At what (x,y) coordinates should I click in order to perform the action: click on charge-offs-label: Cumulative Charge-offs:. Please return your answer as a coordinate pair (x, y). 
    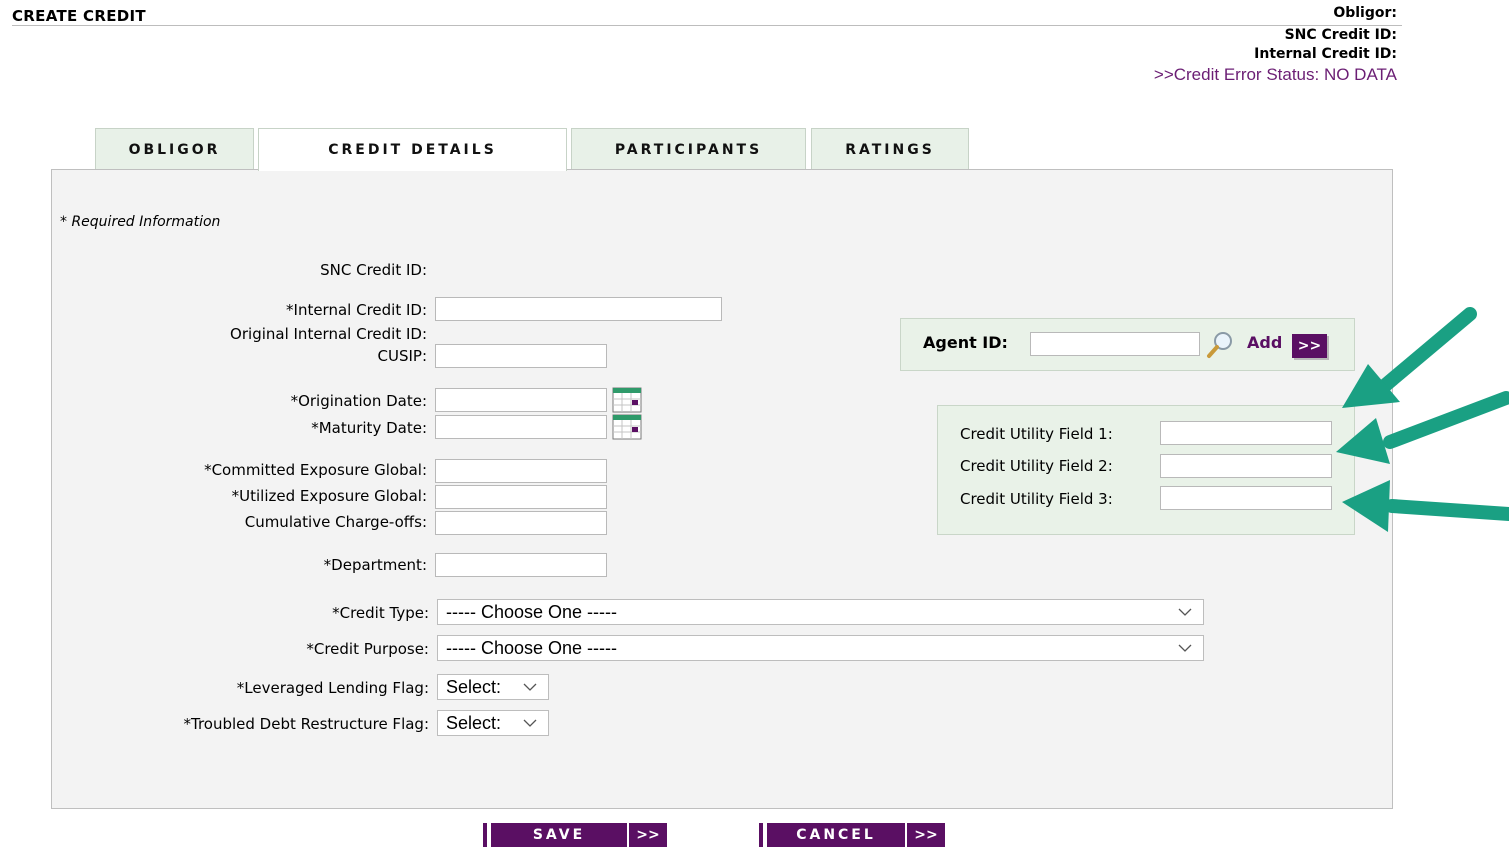
    Looking at the image, I should click on (335, 522).